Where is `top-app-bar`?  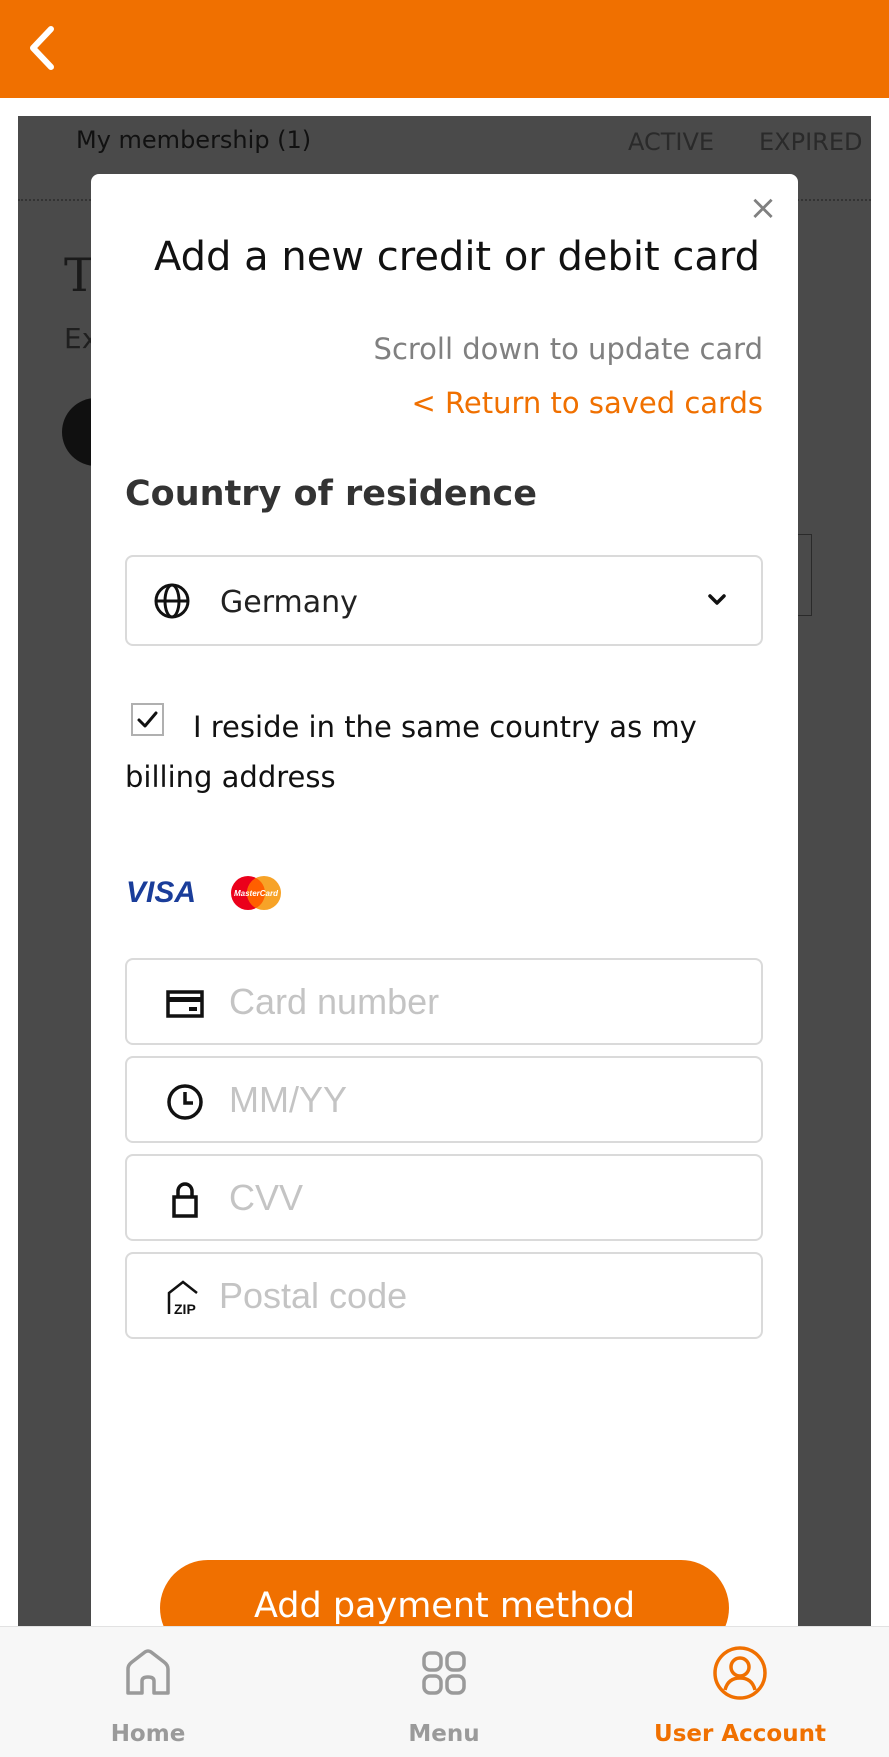 top-app-bar is located at coordinates (444, 49).